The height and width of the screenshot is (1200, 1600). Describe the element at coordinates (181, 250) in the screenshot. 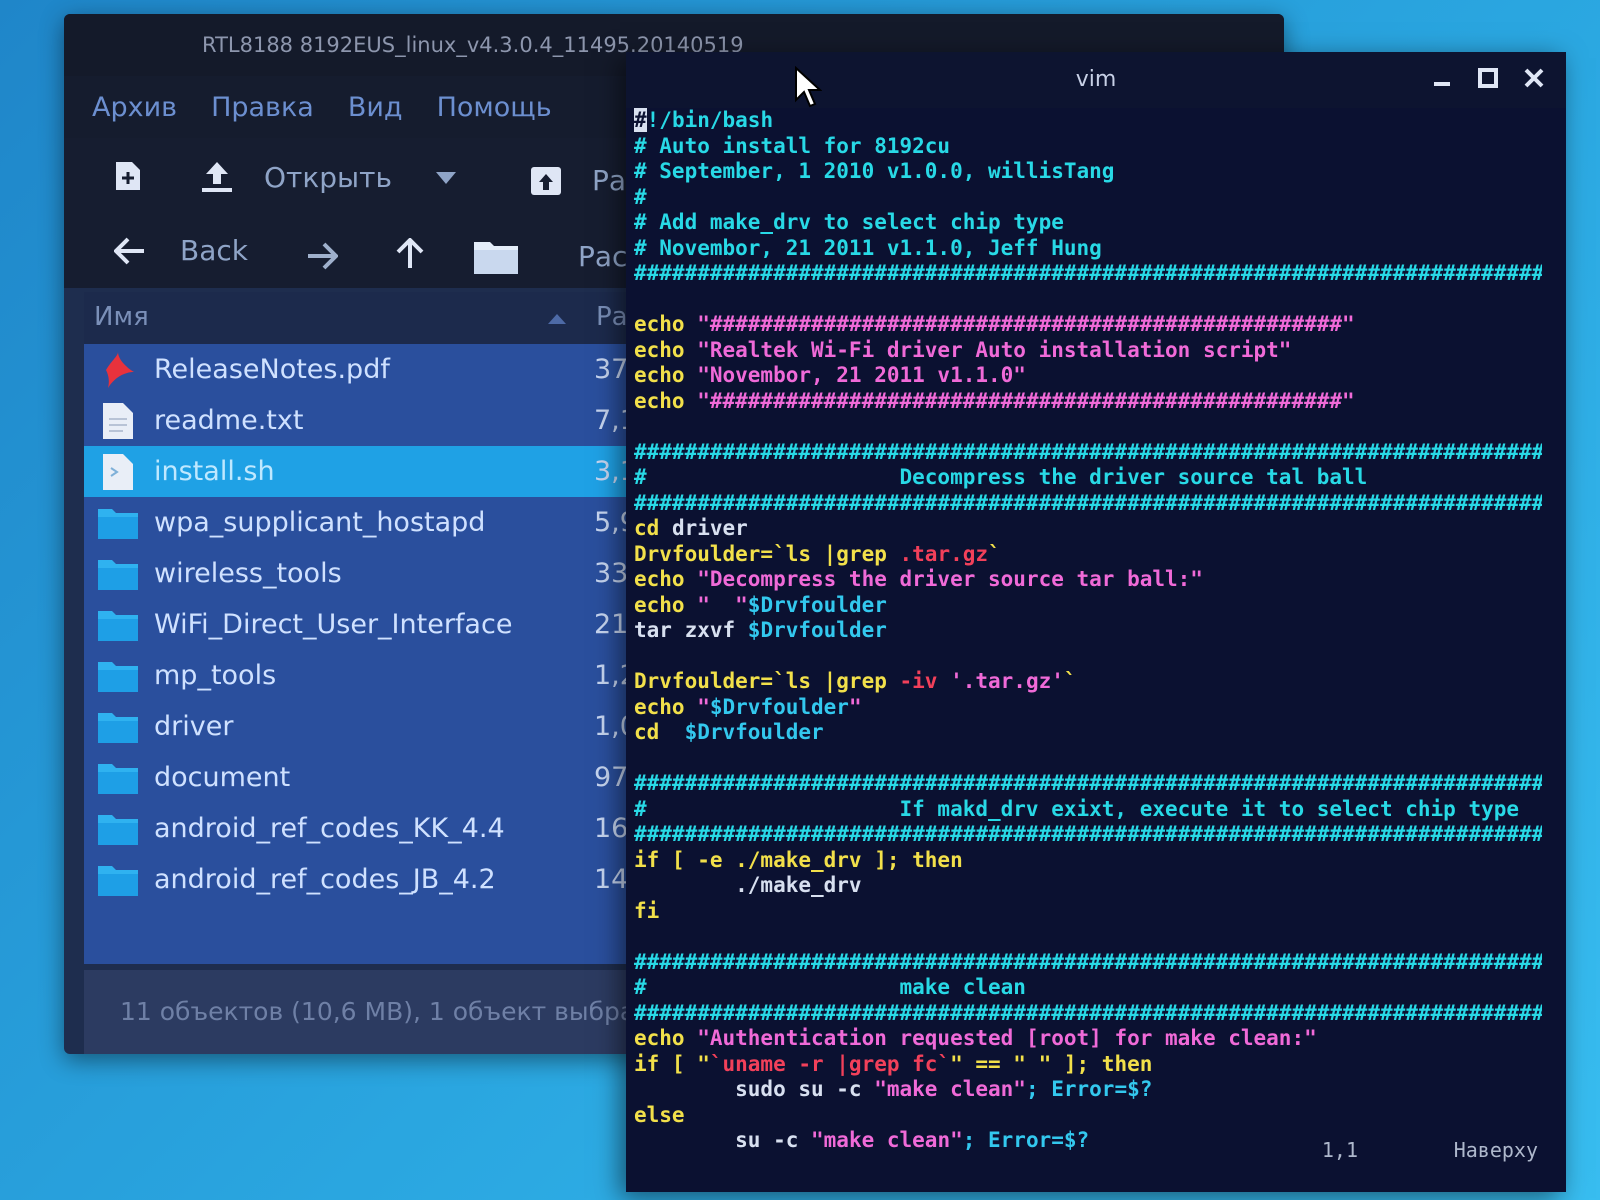

I see `back-button: Back` at that location.